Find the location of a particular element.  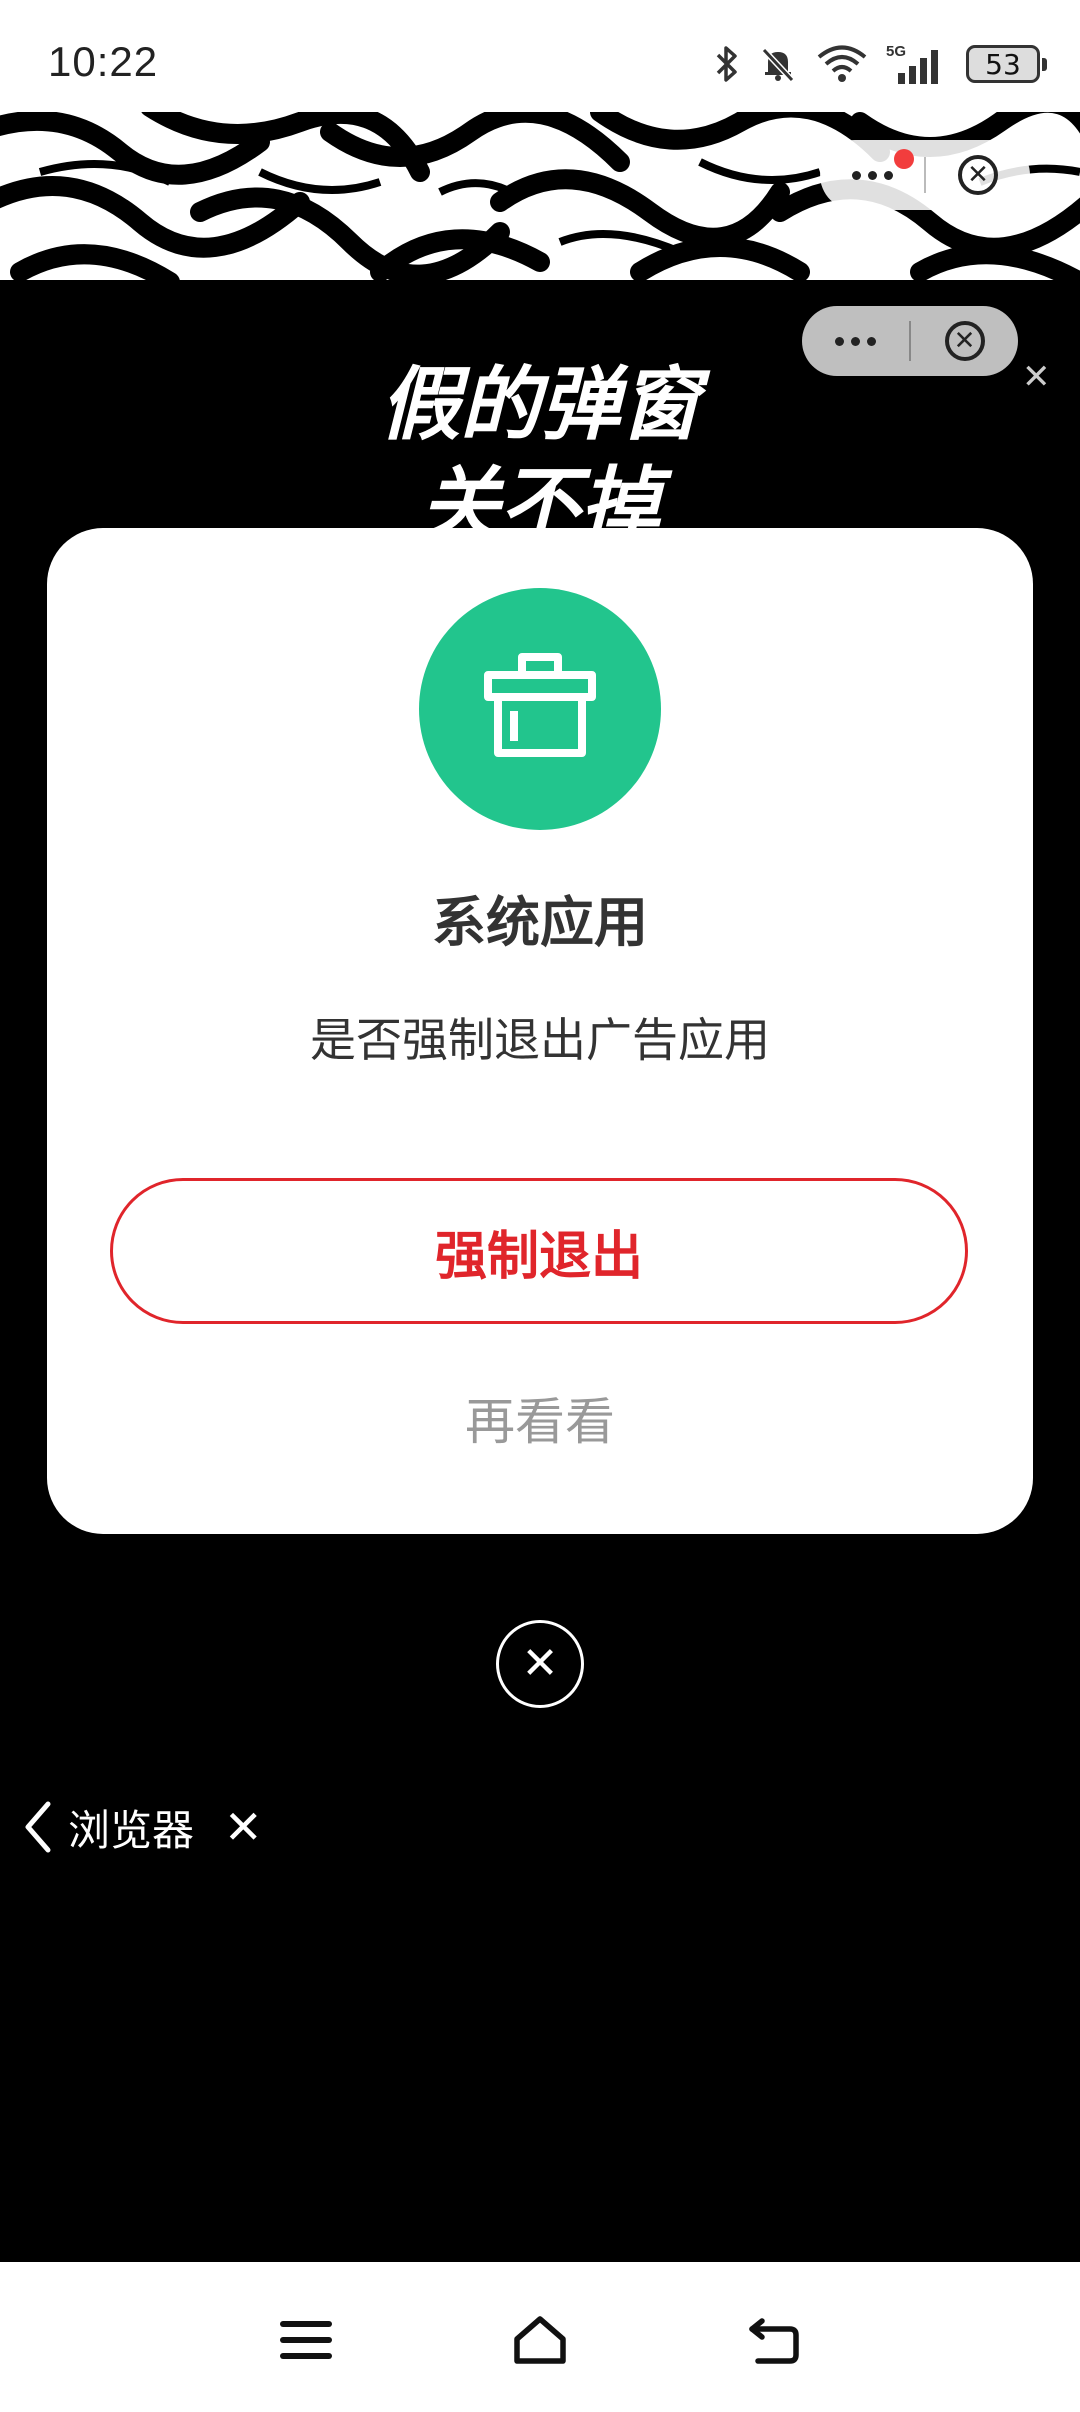

browser-back-label: 浏览器 is located at coordinates (131, 1830).